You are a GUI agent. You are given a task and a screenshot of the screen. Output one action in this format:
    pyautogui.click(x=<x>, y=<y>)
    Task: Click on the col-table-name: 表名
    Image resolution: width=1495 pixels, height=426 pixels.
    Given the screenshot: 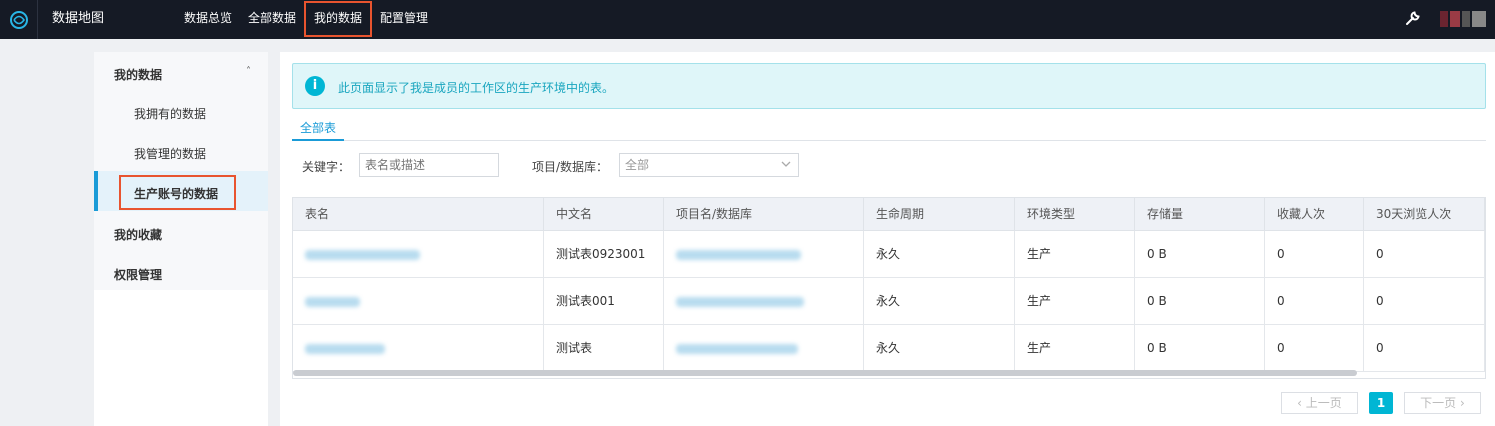 What is the action you would take?
    pyautogui.click(x=418, y=214)
    